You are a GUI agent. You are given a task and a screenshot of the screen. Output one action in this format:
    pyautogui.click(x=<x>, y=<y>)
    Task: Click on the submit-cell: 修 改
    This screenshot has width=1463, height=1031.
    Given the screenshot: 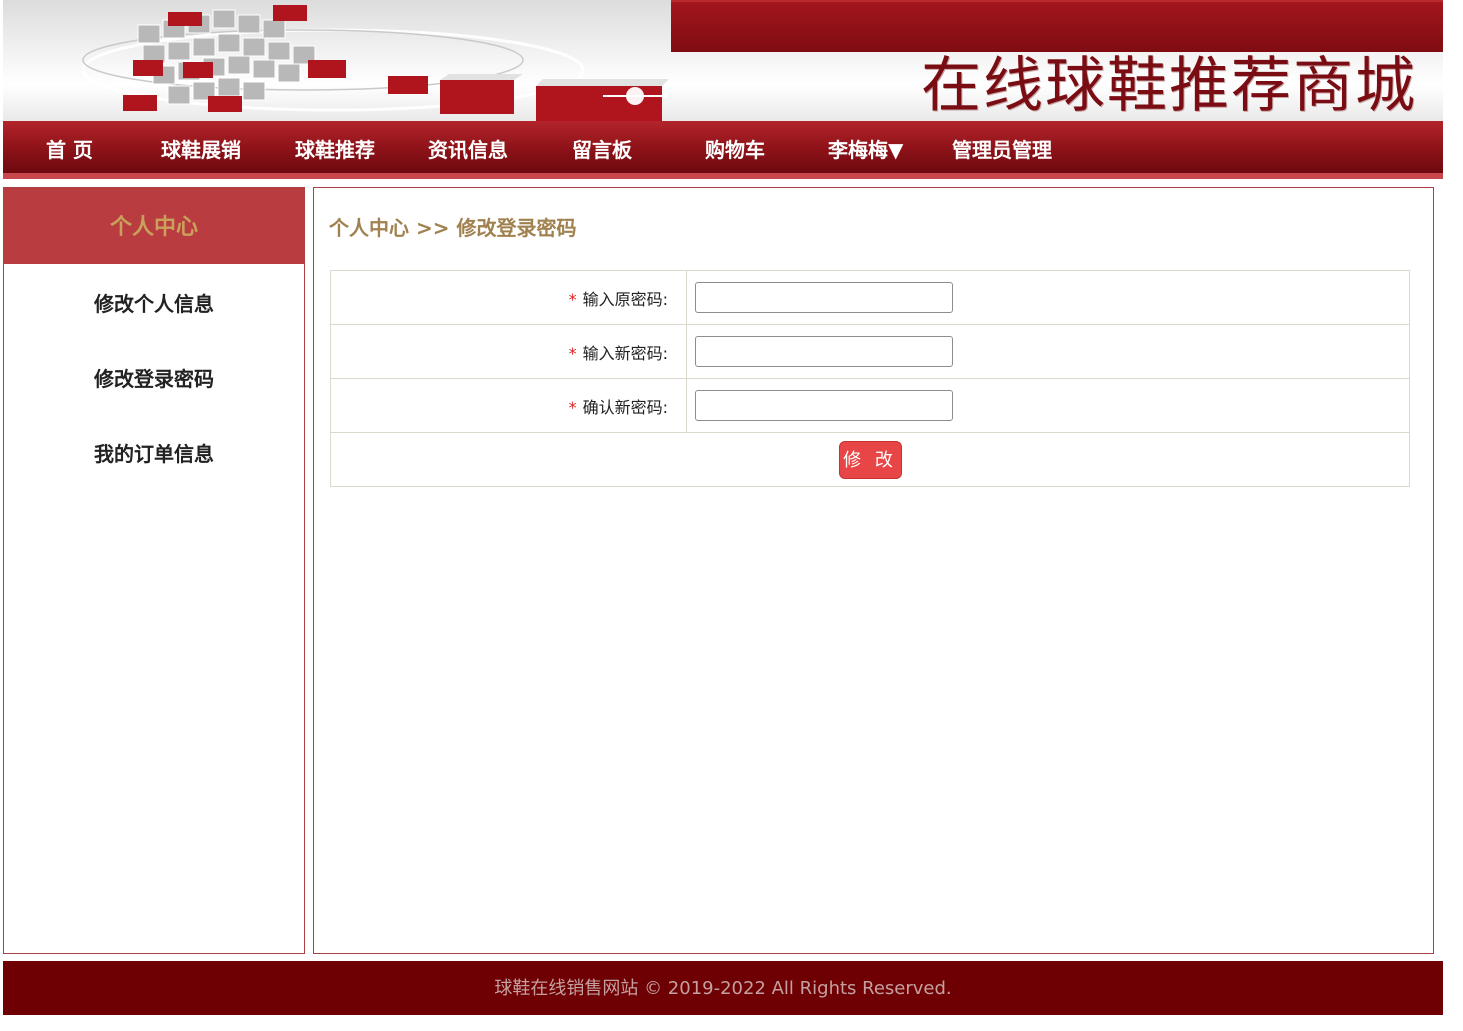 What is the action you would take?
    pyautogui.click(x=870, y=459)
    